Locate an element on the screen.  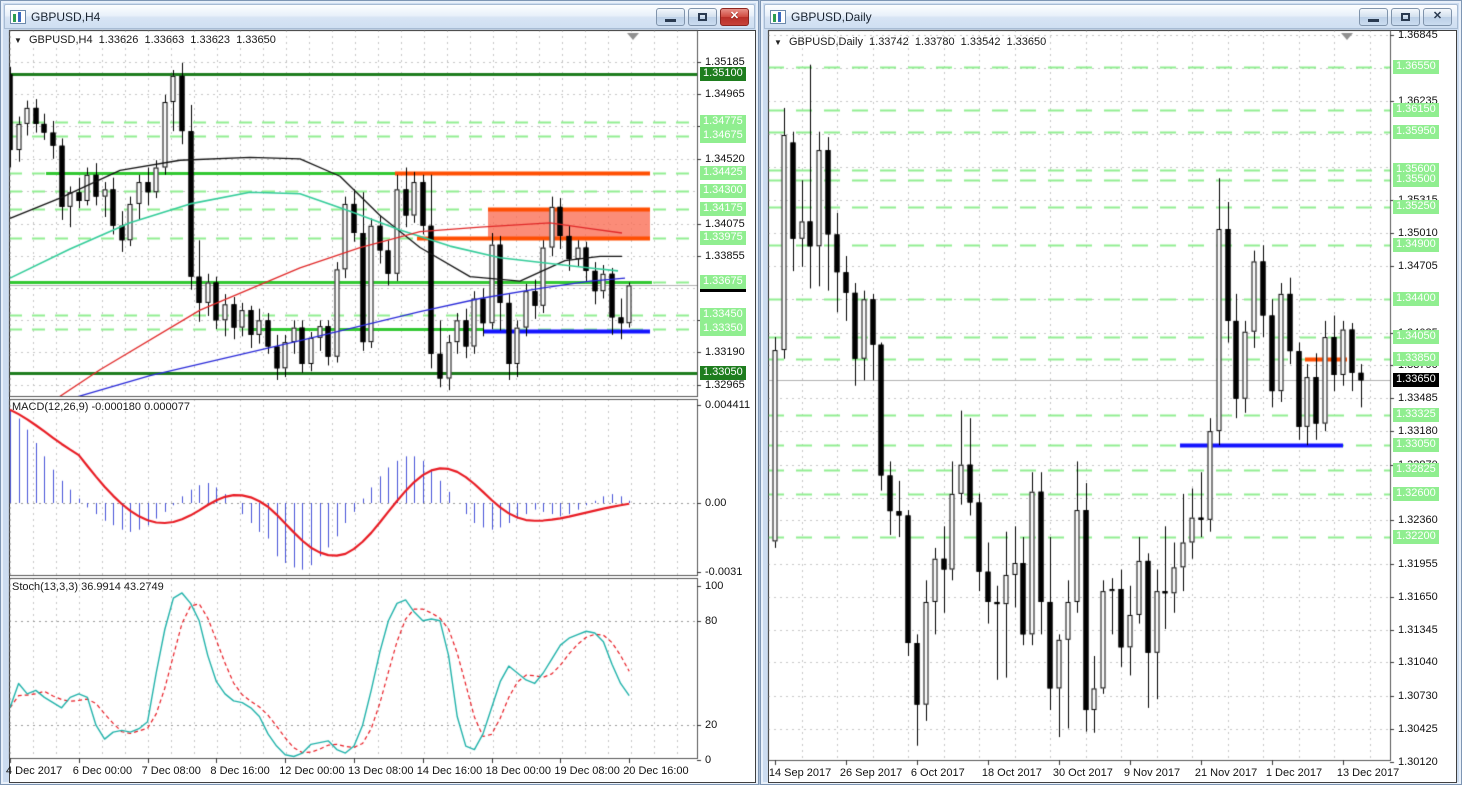
low-value: 1.33623 is located at coordinates (210, 40).